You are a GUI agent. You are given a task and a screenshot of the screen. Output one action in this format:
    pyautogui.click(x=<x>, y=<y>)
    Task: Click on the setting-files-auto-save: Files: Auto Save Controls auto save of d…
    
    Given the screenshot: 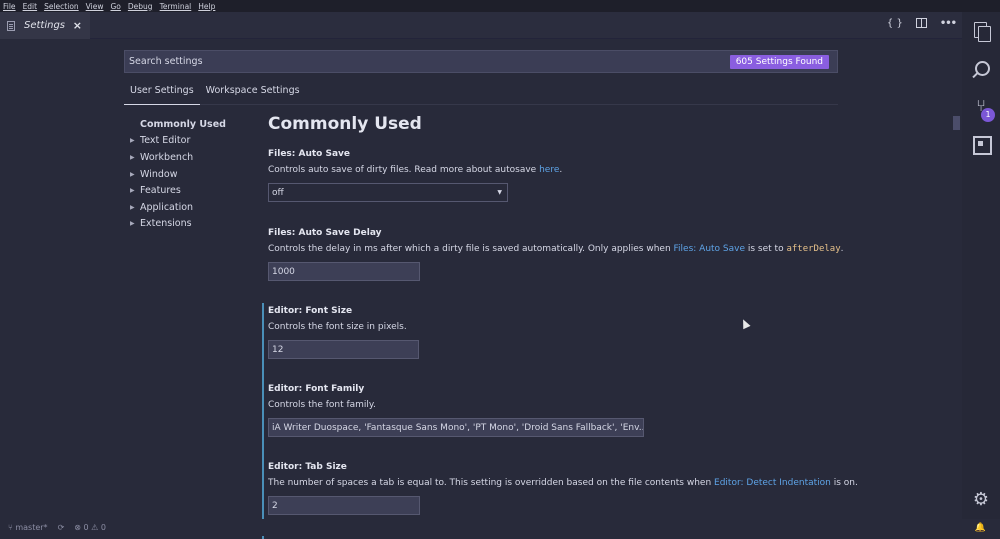 What is the action you would take?
    pyautogui.click(x=415, y=175)
    